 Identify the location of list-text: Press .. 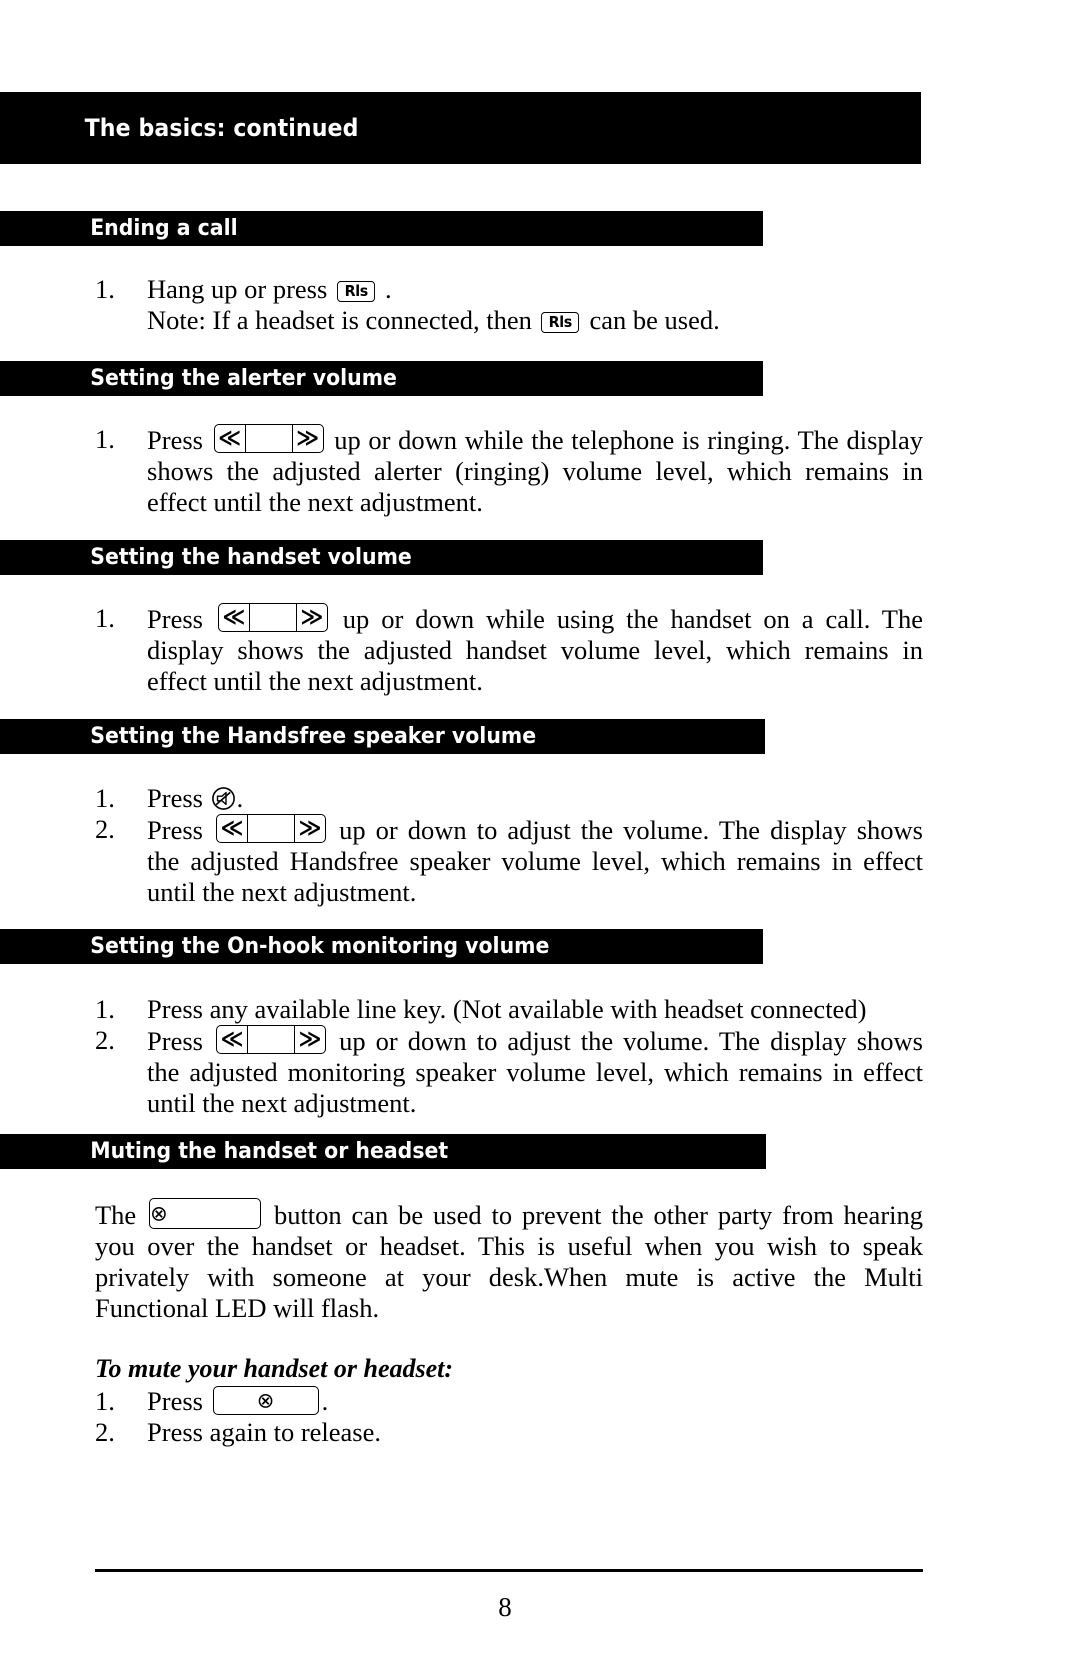
(535, 798).